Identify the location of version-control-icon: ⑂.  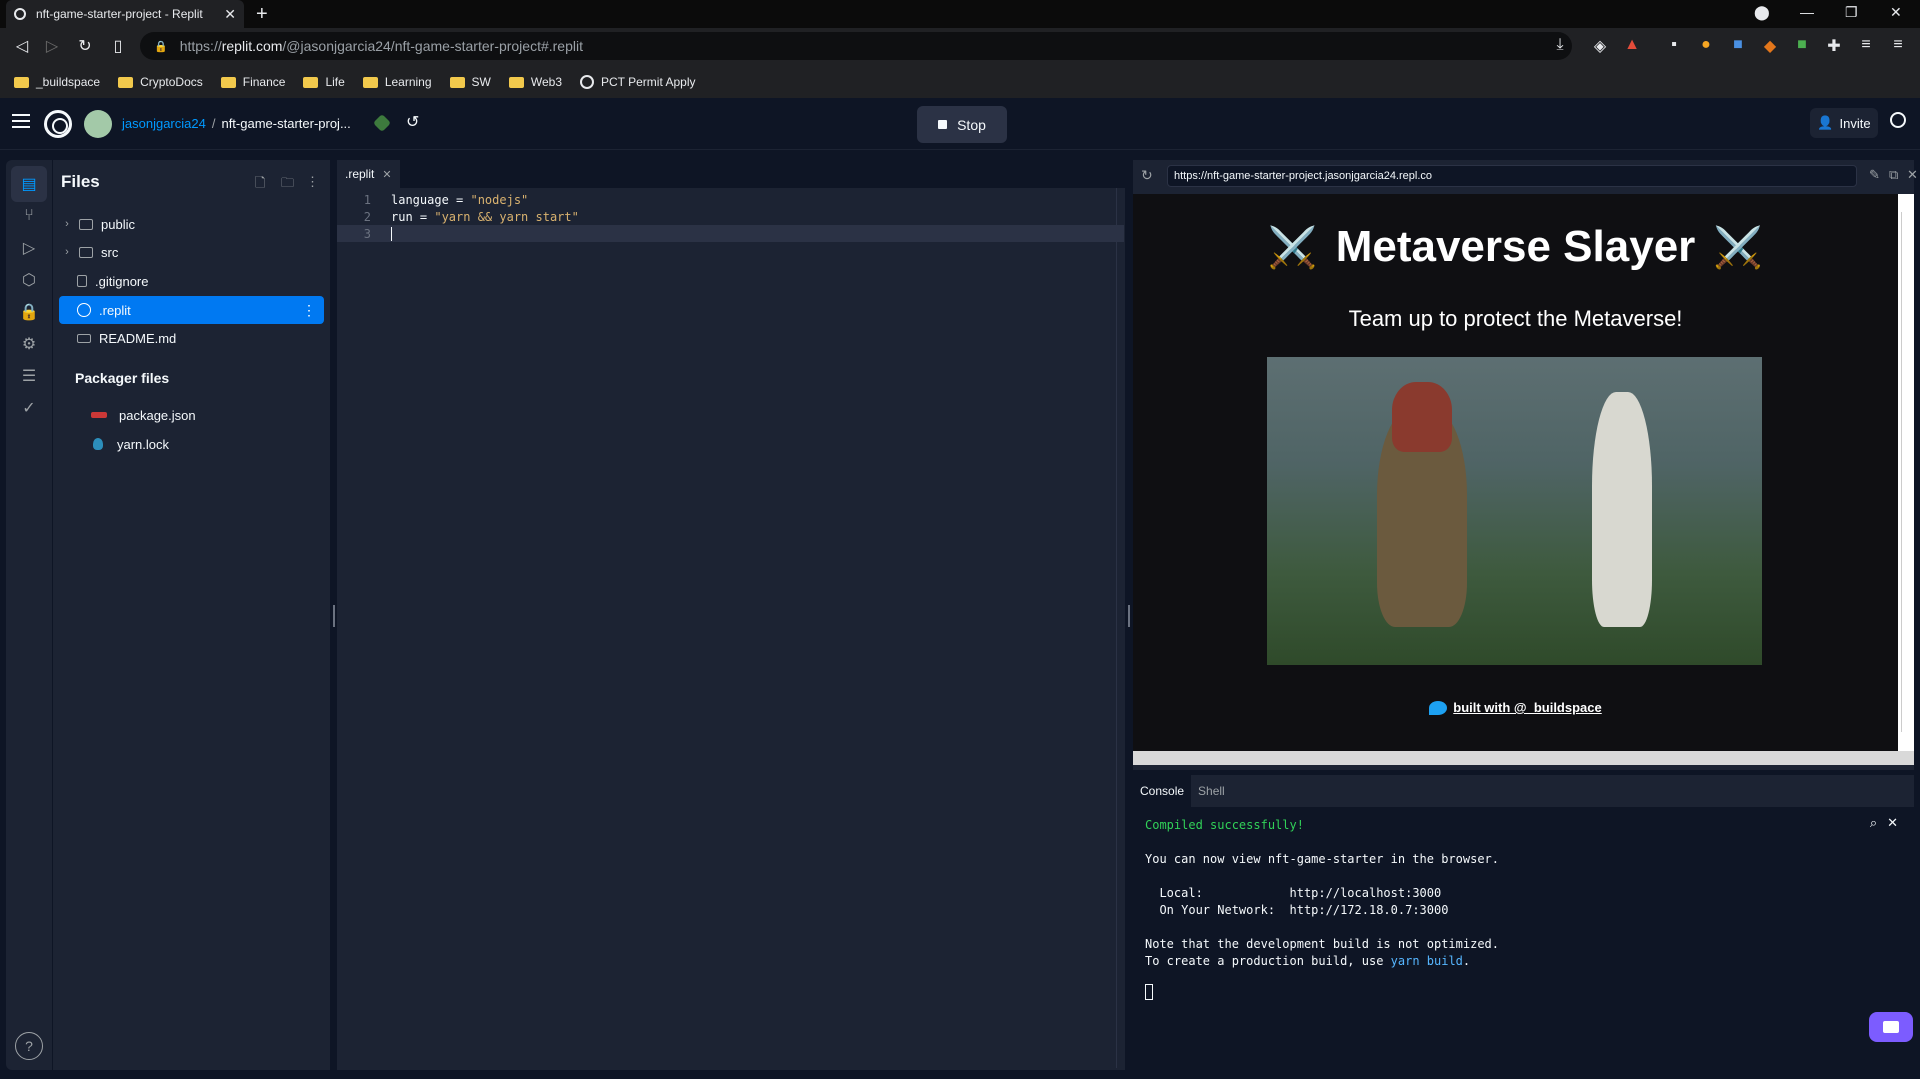
(29, 216).